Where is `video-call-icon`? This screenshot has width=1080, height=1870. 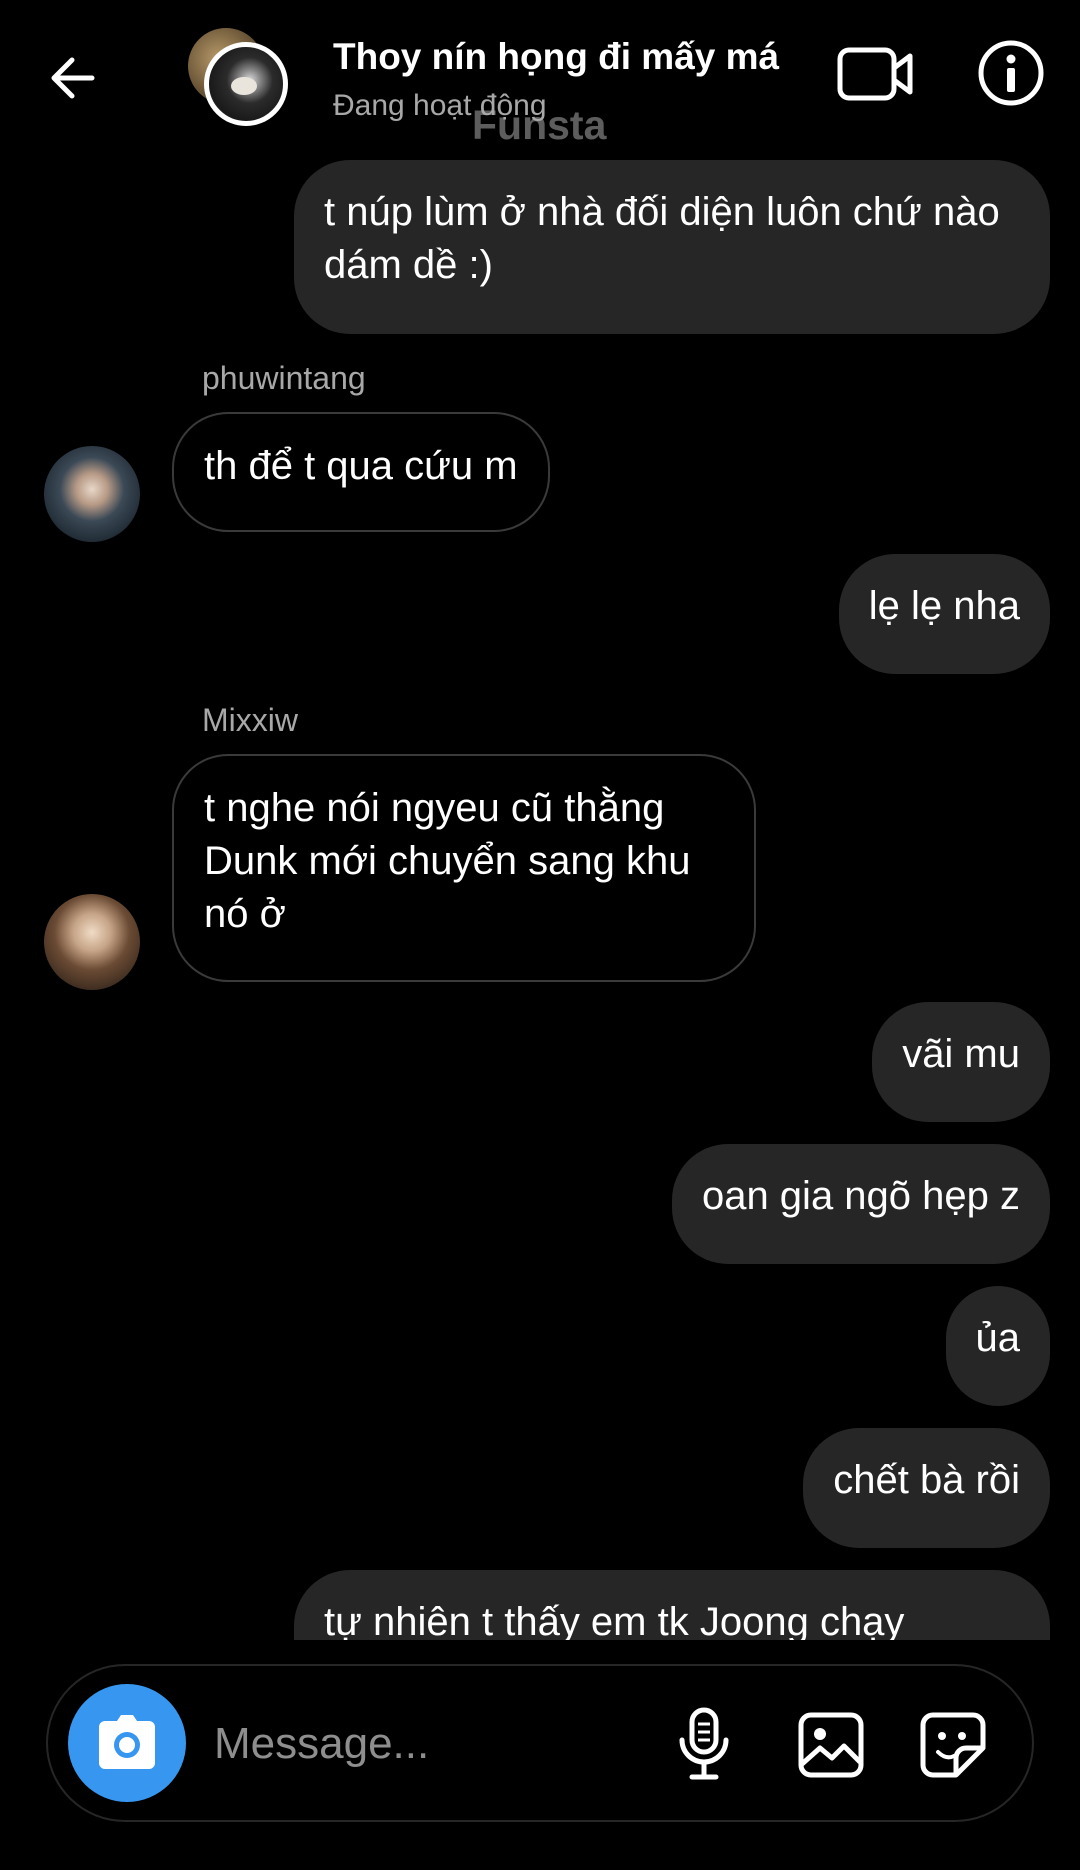
video-call-icon is located at coordinates (876, 74).